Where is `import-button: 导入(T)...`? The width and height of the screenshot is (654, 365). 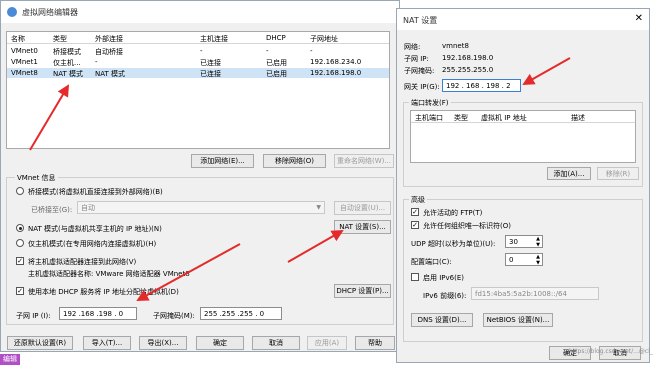
import-button: 导入(T)... is located at coordinates (107, 343).